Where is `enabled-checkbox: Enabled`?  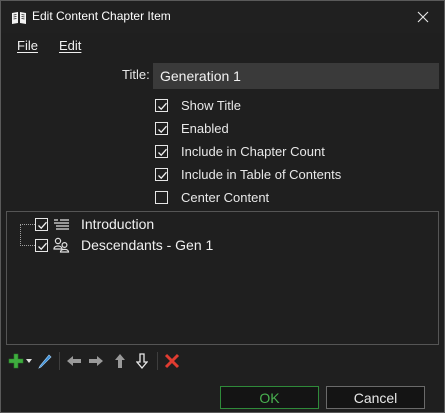
enabled-checkbox: Enabled is located at coordinates (192, 128).